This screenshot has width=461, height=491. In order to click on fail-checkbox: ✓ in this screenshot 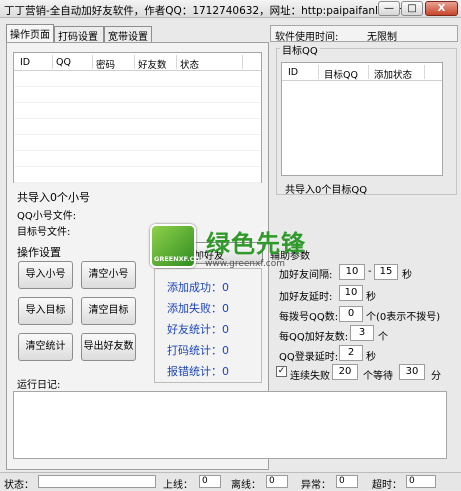, I will do `click(281, 371)`.